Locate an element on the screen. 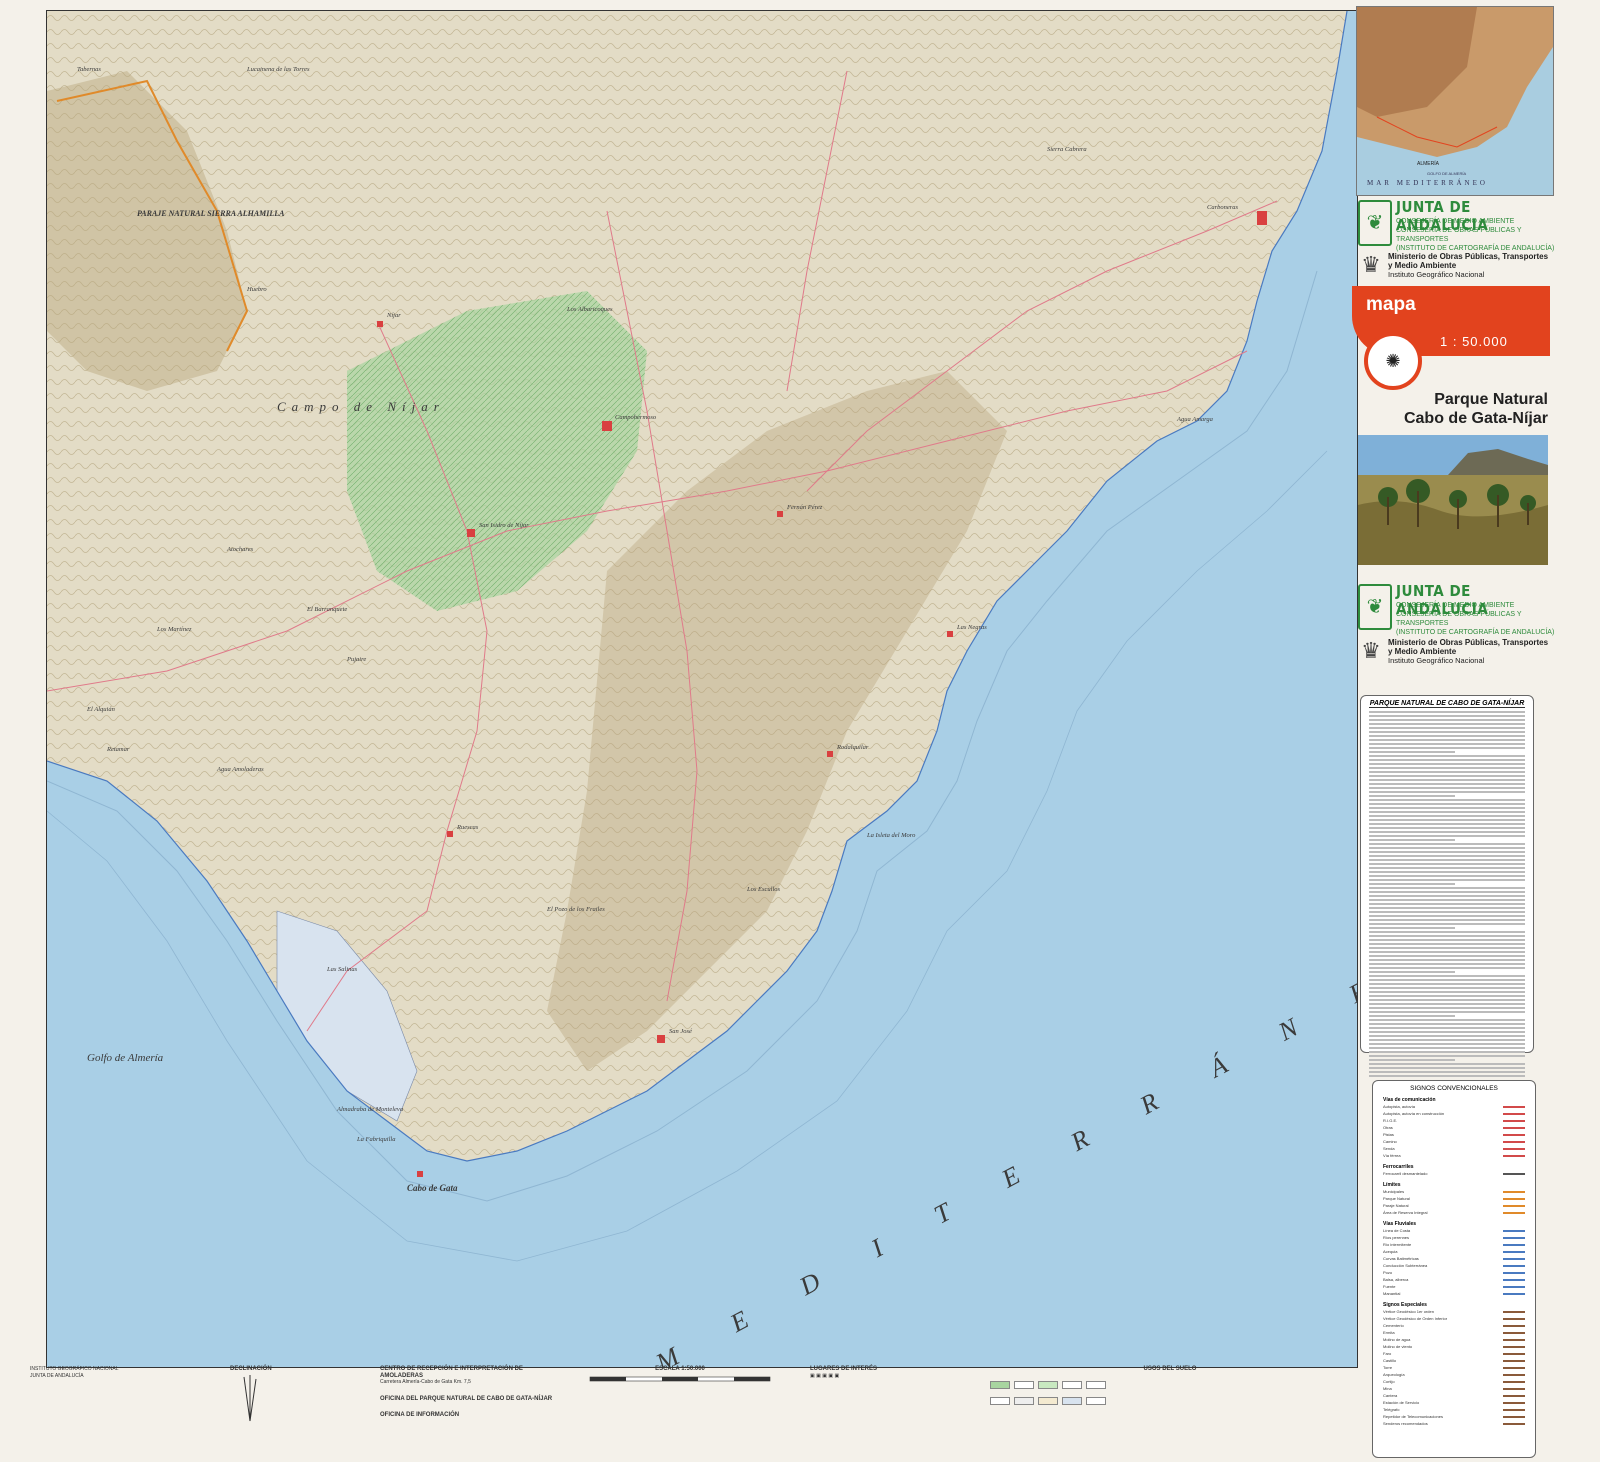 This screenshot has width=1600, height=1462. legend-item-label: Paraje Natural is located at coordinates (1396, 1205).